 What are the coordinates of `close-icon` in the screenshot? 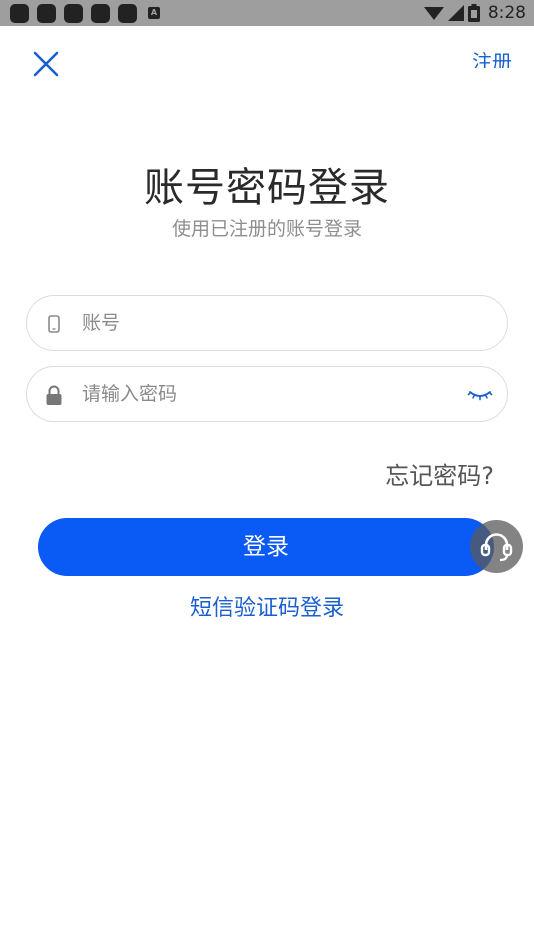 It's located at (46, 64).